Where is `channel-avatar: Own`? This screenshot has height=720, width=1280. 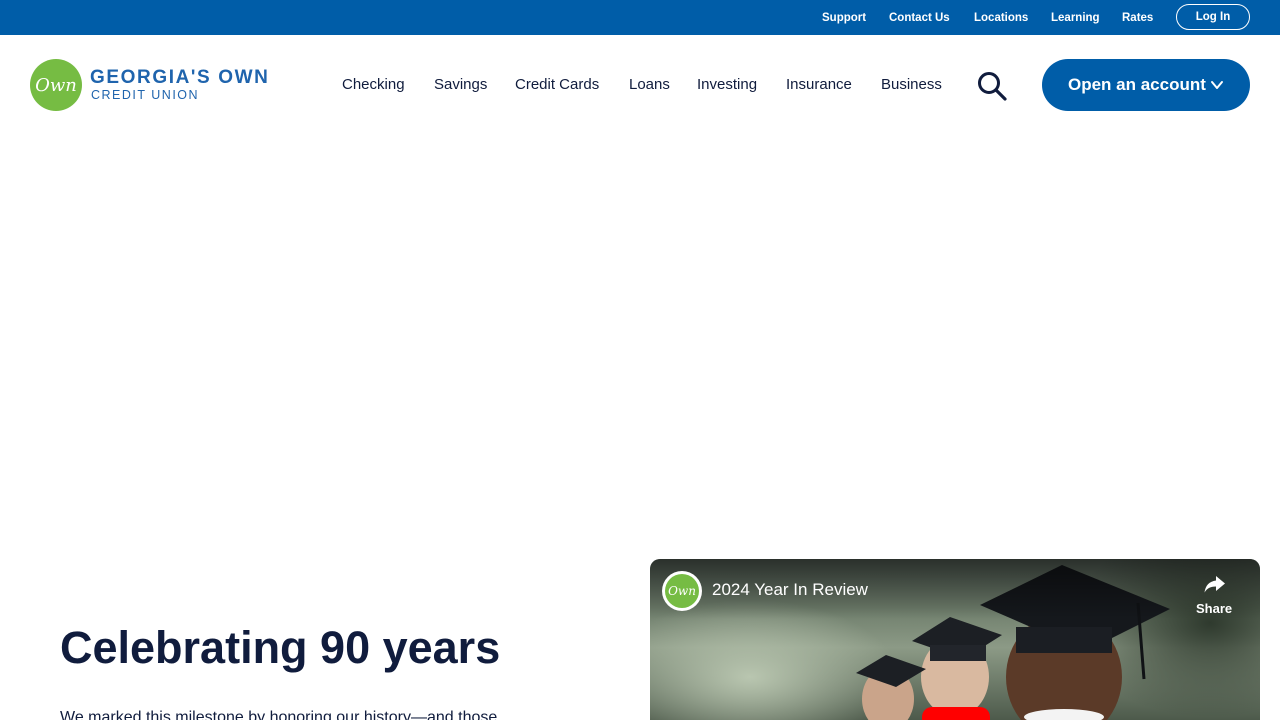 channel-avatar: Own is located at coordinates (682, 591).